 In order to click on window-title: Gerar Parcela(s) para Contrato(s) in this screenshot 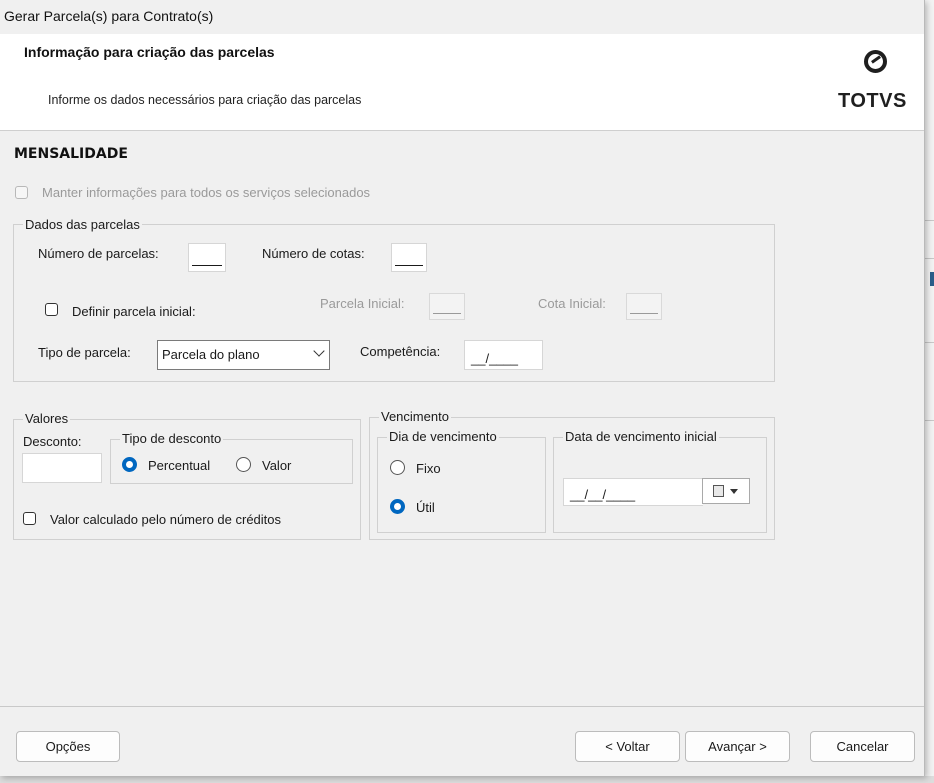, I will do `click(109, 16)`.